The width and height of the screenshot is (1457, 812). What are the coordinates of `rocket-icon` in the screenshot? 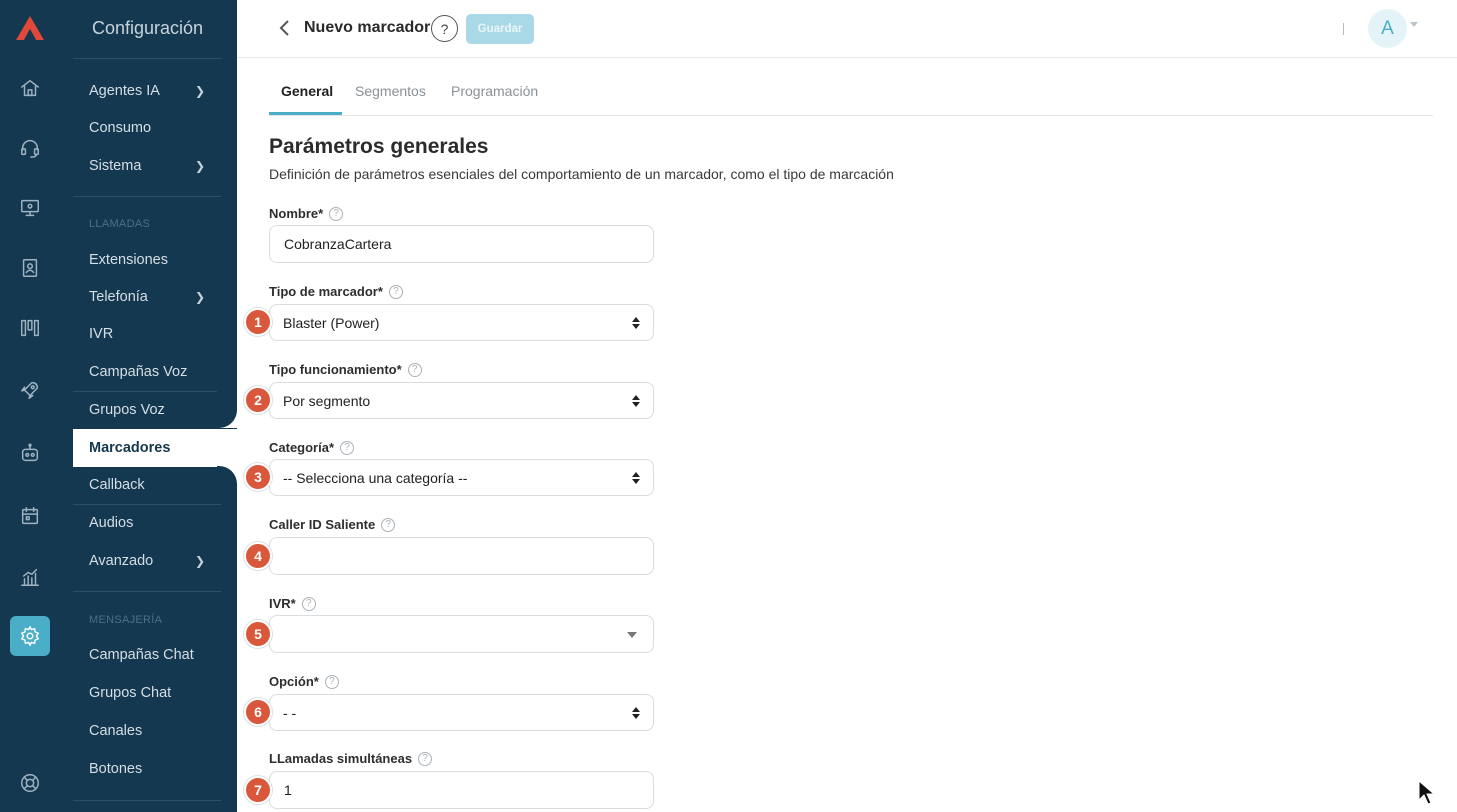 It's located at (30, 390).